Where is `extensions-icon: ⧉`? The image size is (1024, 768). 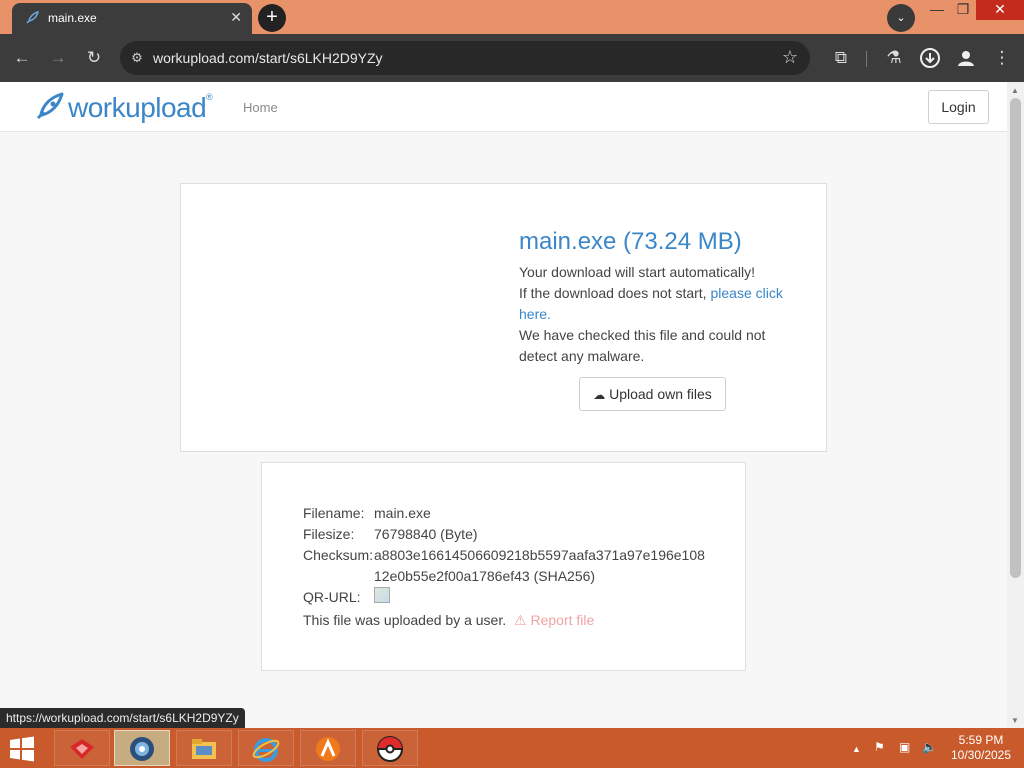
extensions-icon: ⧉ is located at coordinates (841, 58).